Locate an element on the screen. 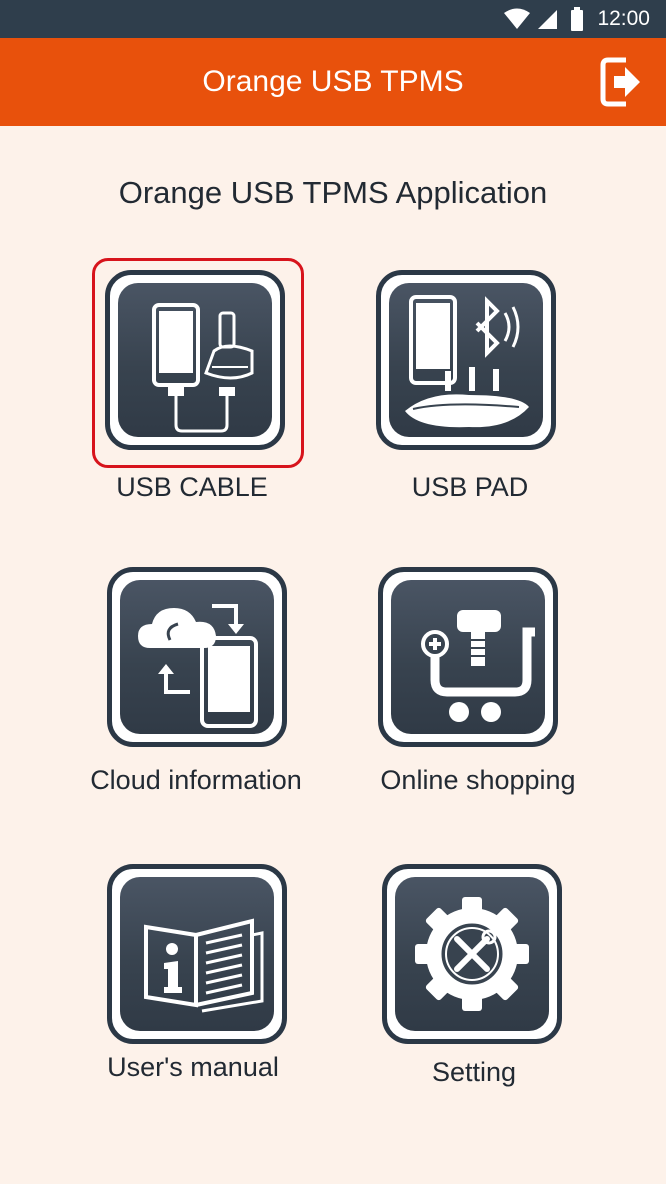  setting-button is located at coordinates (472, 954).